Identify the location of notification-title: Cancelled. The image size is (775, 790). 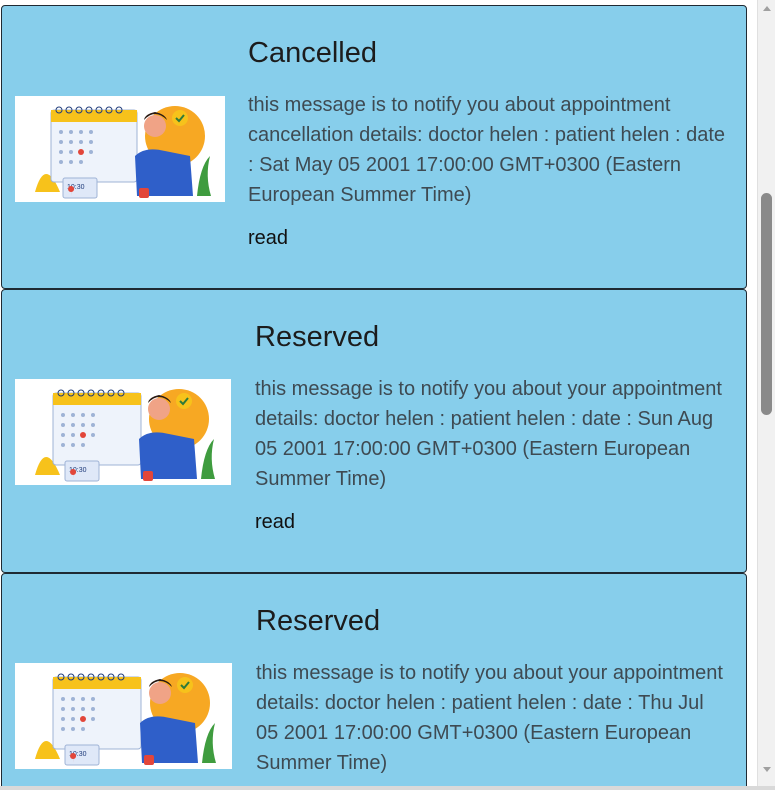
(312, 53).